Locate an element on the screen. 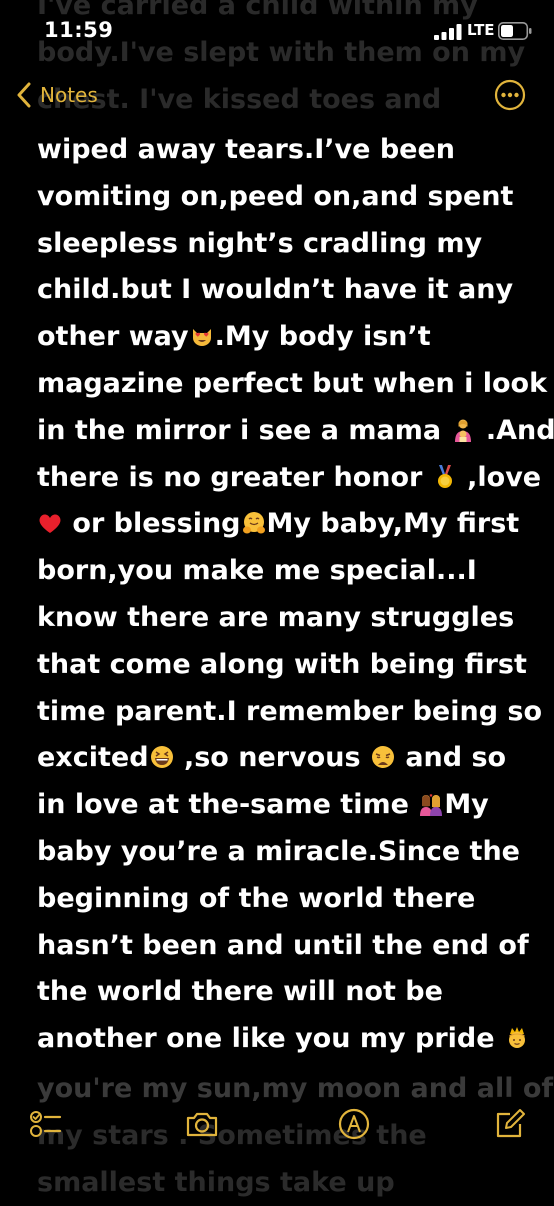 This screenshot has width=554, height=1206. note-line: in love at the-same time My is located at coordinates (282, 805).